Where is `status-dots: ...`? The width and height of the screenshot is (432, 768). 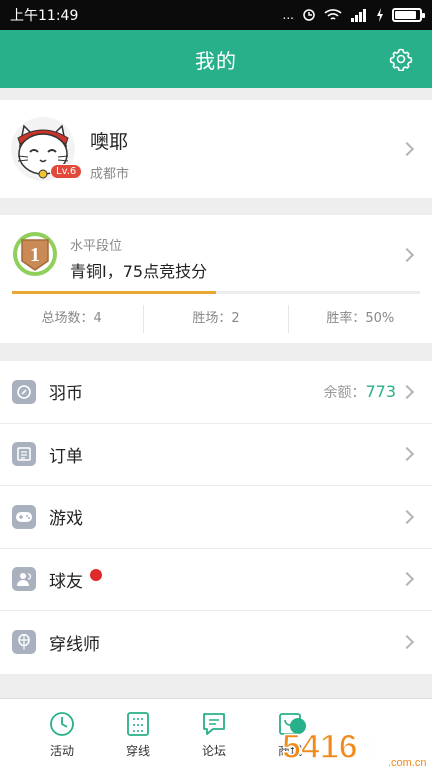
status-dots: ... is located at coordinates (288, 15).